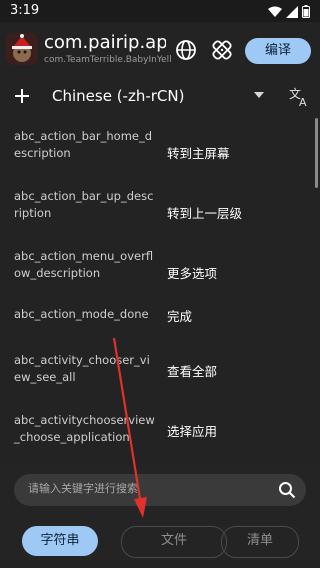  What do you see at coordinates (148, 488) in the screenshot?
I see `search-input` at bounding box center [148, 488].